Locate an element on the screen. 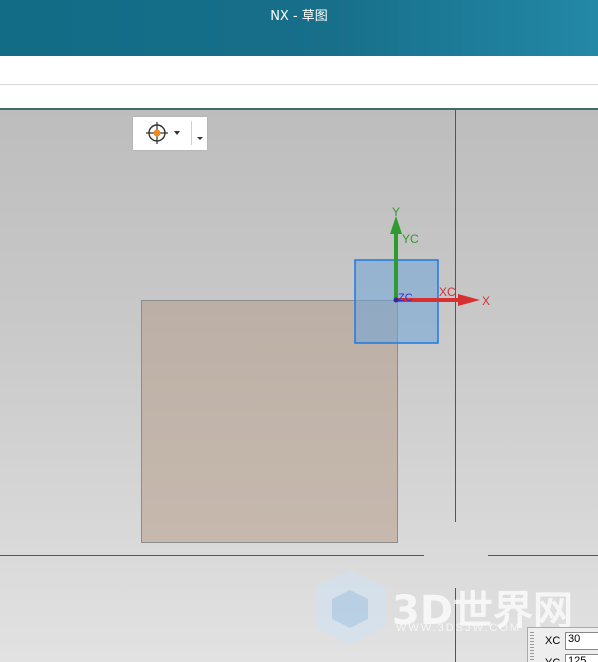 The width and height of the screenshot is (598, 662). title-bar: NX - 草图 is located at coordinates (299, 28).